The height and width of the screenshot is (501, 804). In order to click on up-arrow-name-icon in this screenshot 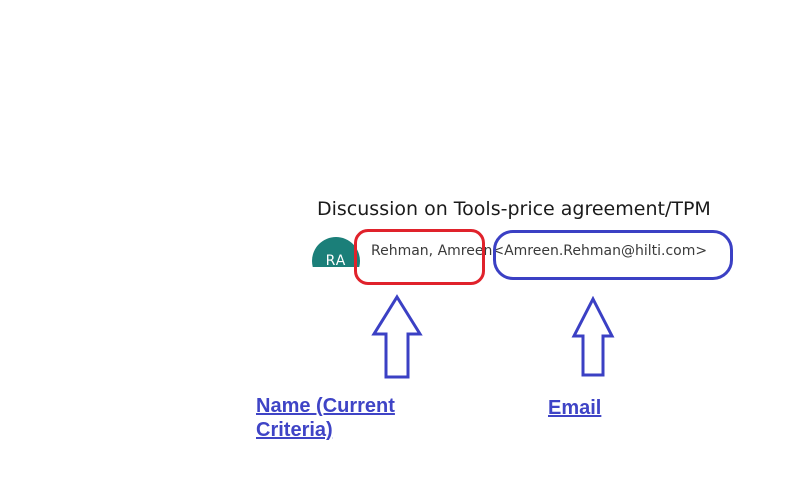, I will do `click(397, 336)`.